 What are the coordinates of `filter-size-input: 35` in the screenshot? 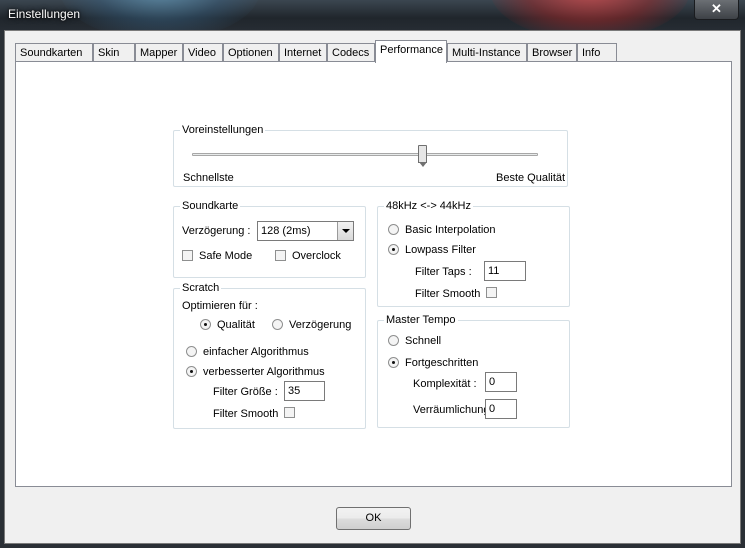 It's located at (304, 391).